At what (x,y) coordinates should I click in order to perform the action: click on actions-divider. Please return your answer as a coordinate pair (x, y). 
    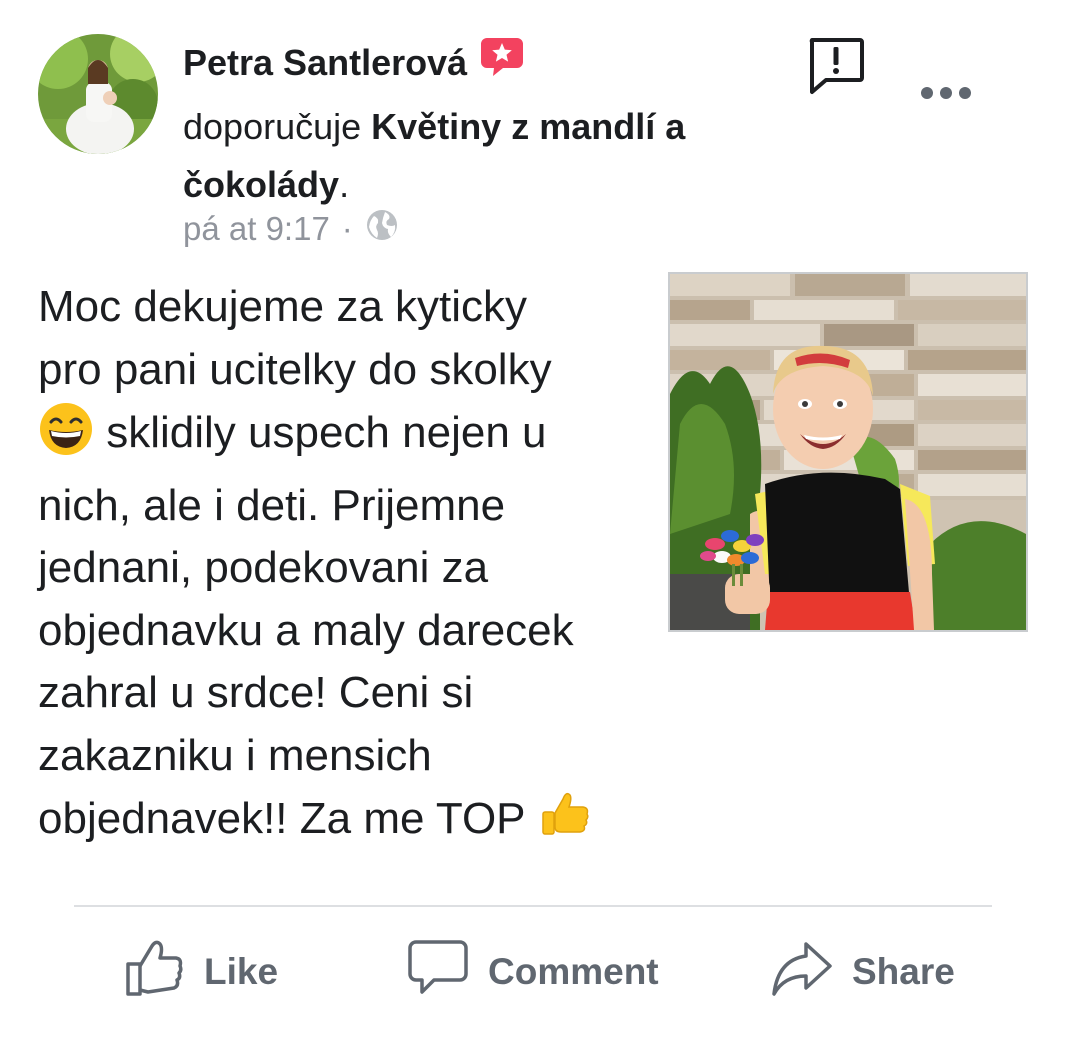
    Looking at the image, I should click on (533, 906).